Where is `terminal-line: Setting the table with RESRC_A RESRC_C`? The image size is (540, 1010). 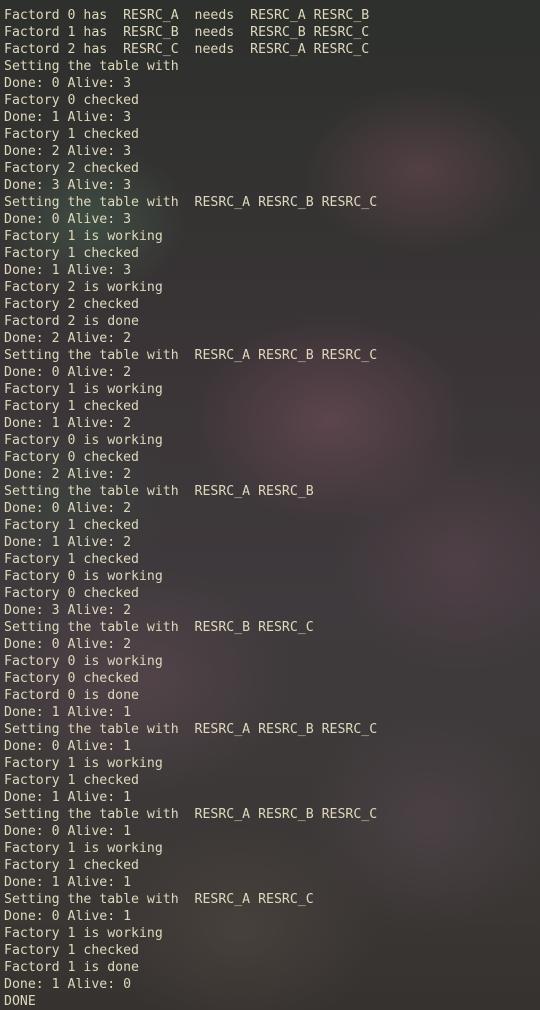 terminal-line: Setting the table with RESRC_A RESRC_C is located at coordinates (159, 899).